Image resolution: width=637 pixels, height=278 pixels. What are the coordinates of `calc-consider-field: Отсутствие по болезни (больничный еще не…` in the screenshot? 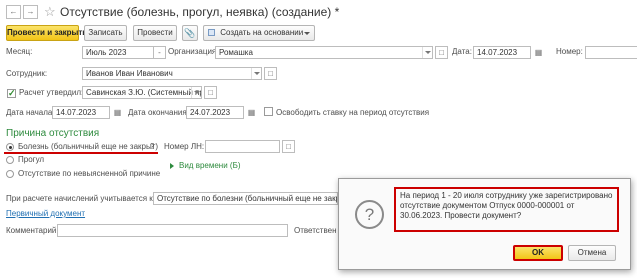 It's located at (245, 198).